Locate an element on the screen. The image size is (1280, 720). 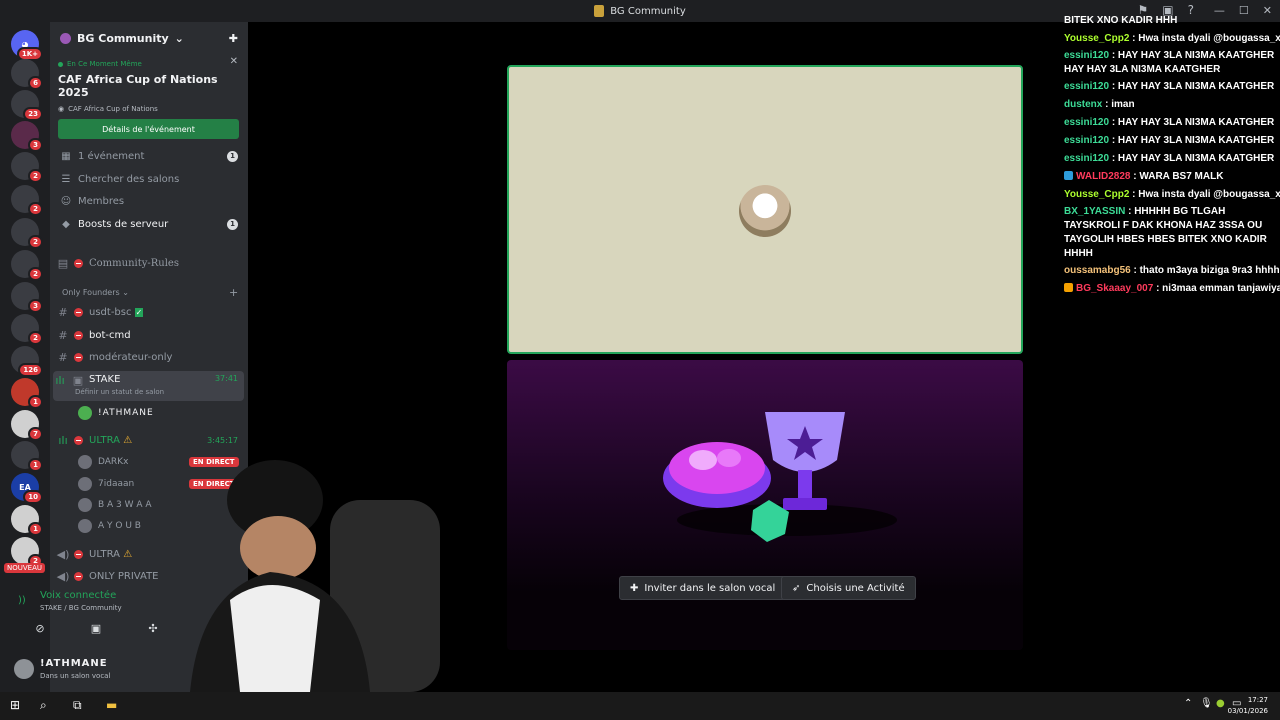
server-logo-icon is located at coordinates (599, 11).